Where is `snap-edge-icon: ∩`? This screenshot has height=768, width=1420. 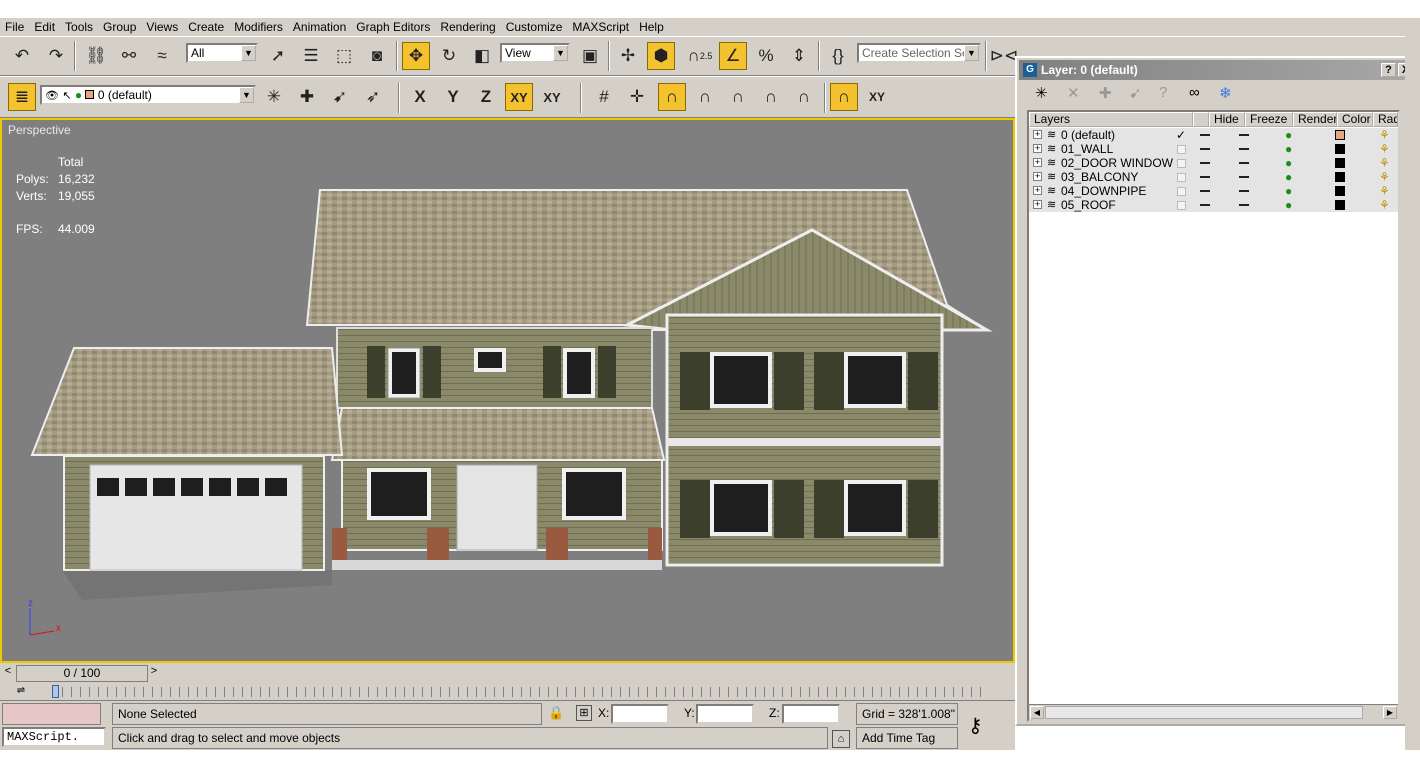
snap-edge-icon: ∩ is located at coordinates (738, 97).